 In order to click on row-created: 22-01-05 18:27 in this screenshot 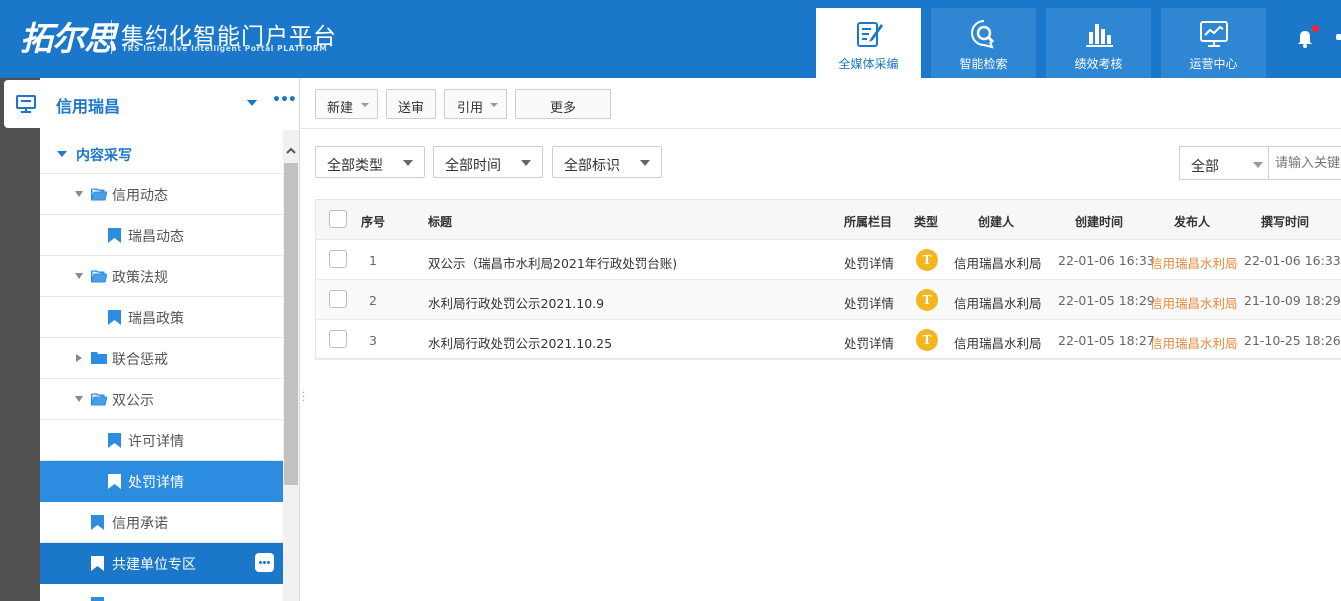, I will do `click(1106, 340)`.